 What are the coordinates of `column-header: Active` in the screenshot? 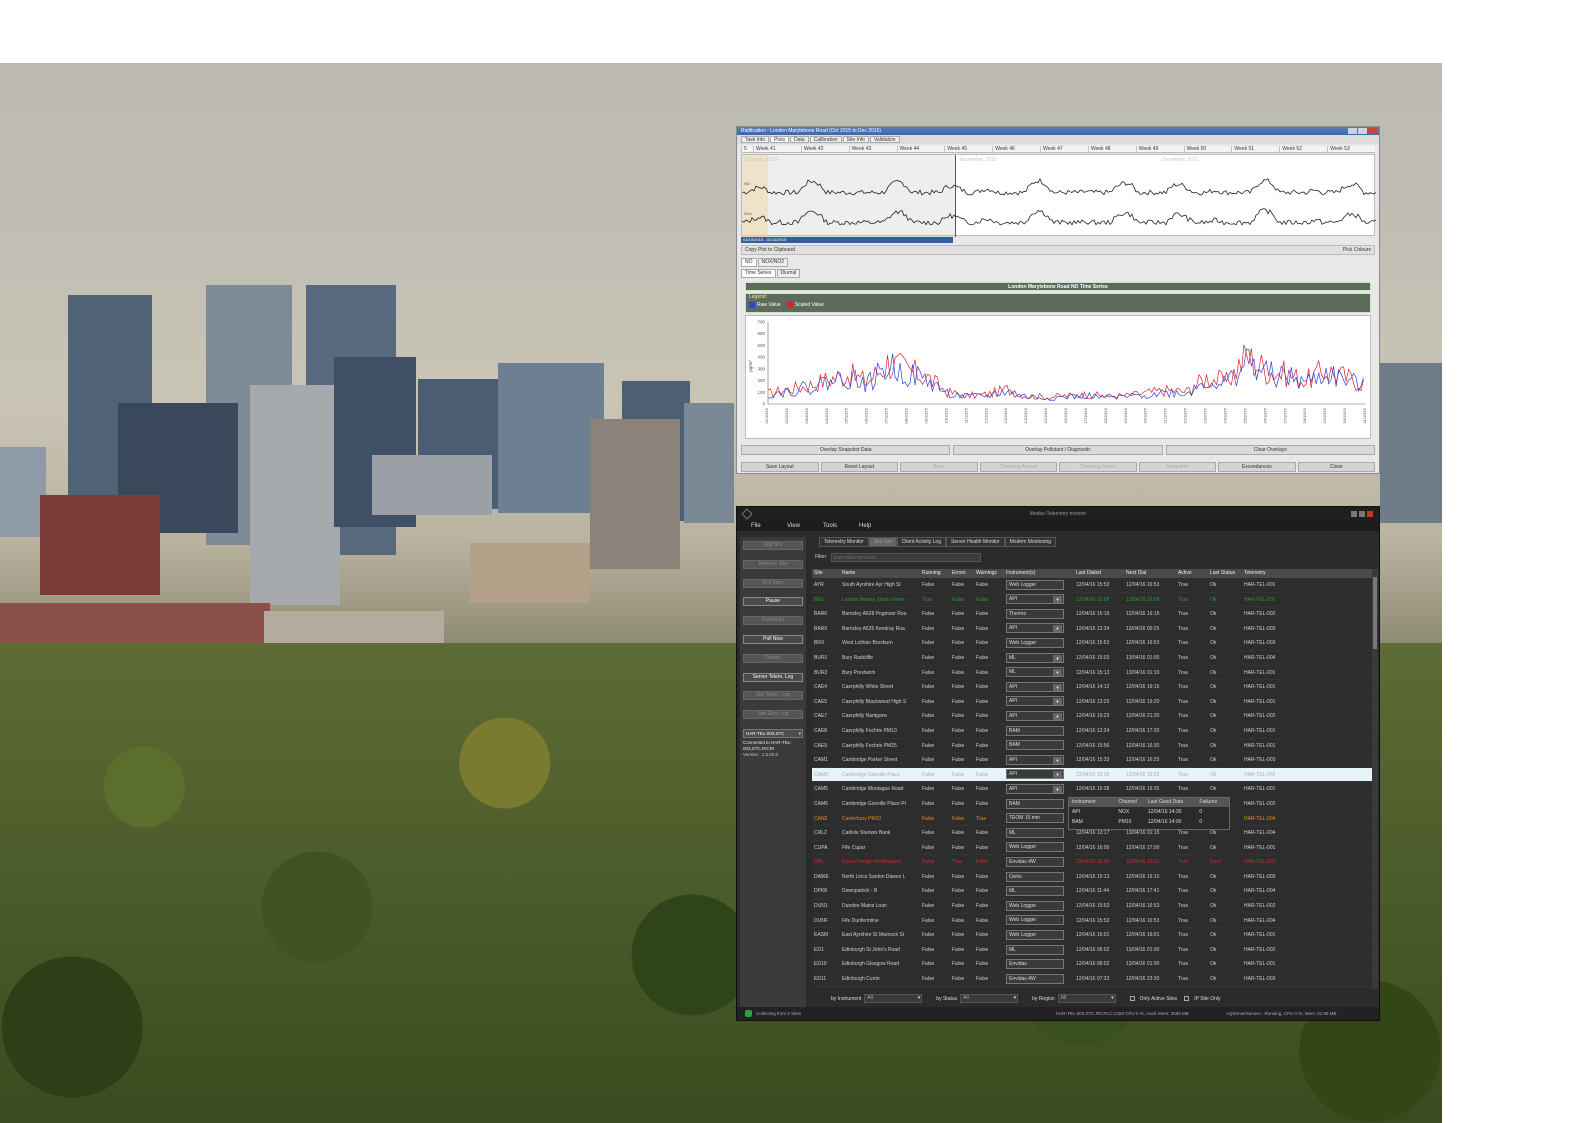 It's located at (1192, 573).